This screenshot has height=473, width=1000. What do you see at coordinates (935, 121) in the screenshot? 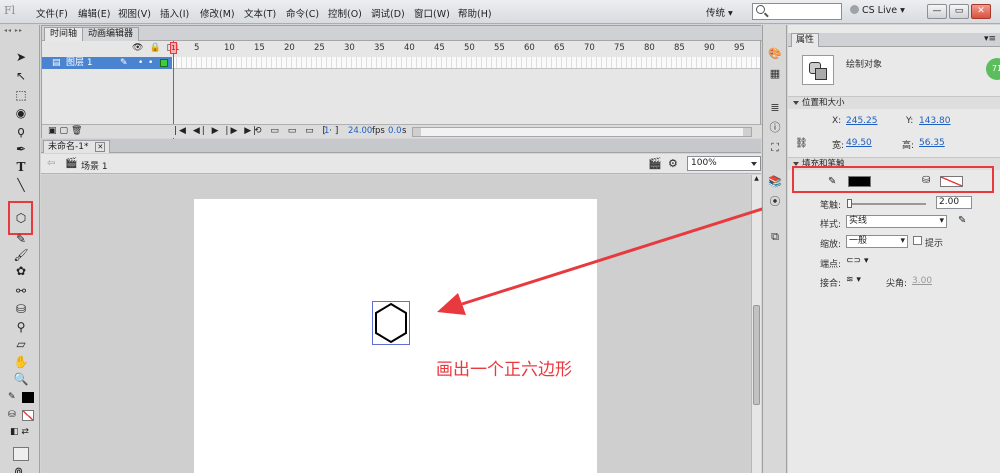
I see `y-value: 143.80` at bounding box center [935, 121].